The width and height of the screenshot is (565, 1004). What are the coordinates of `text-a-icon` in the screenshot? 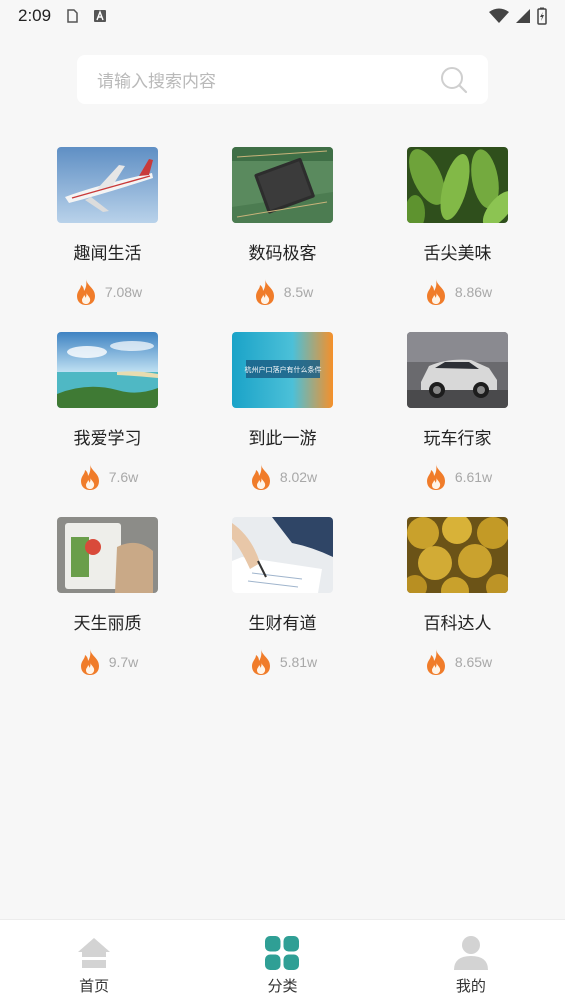 It's located at (100, 16).